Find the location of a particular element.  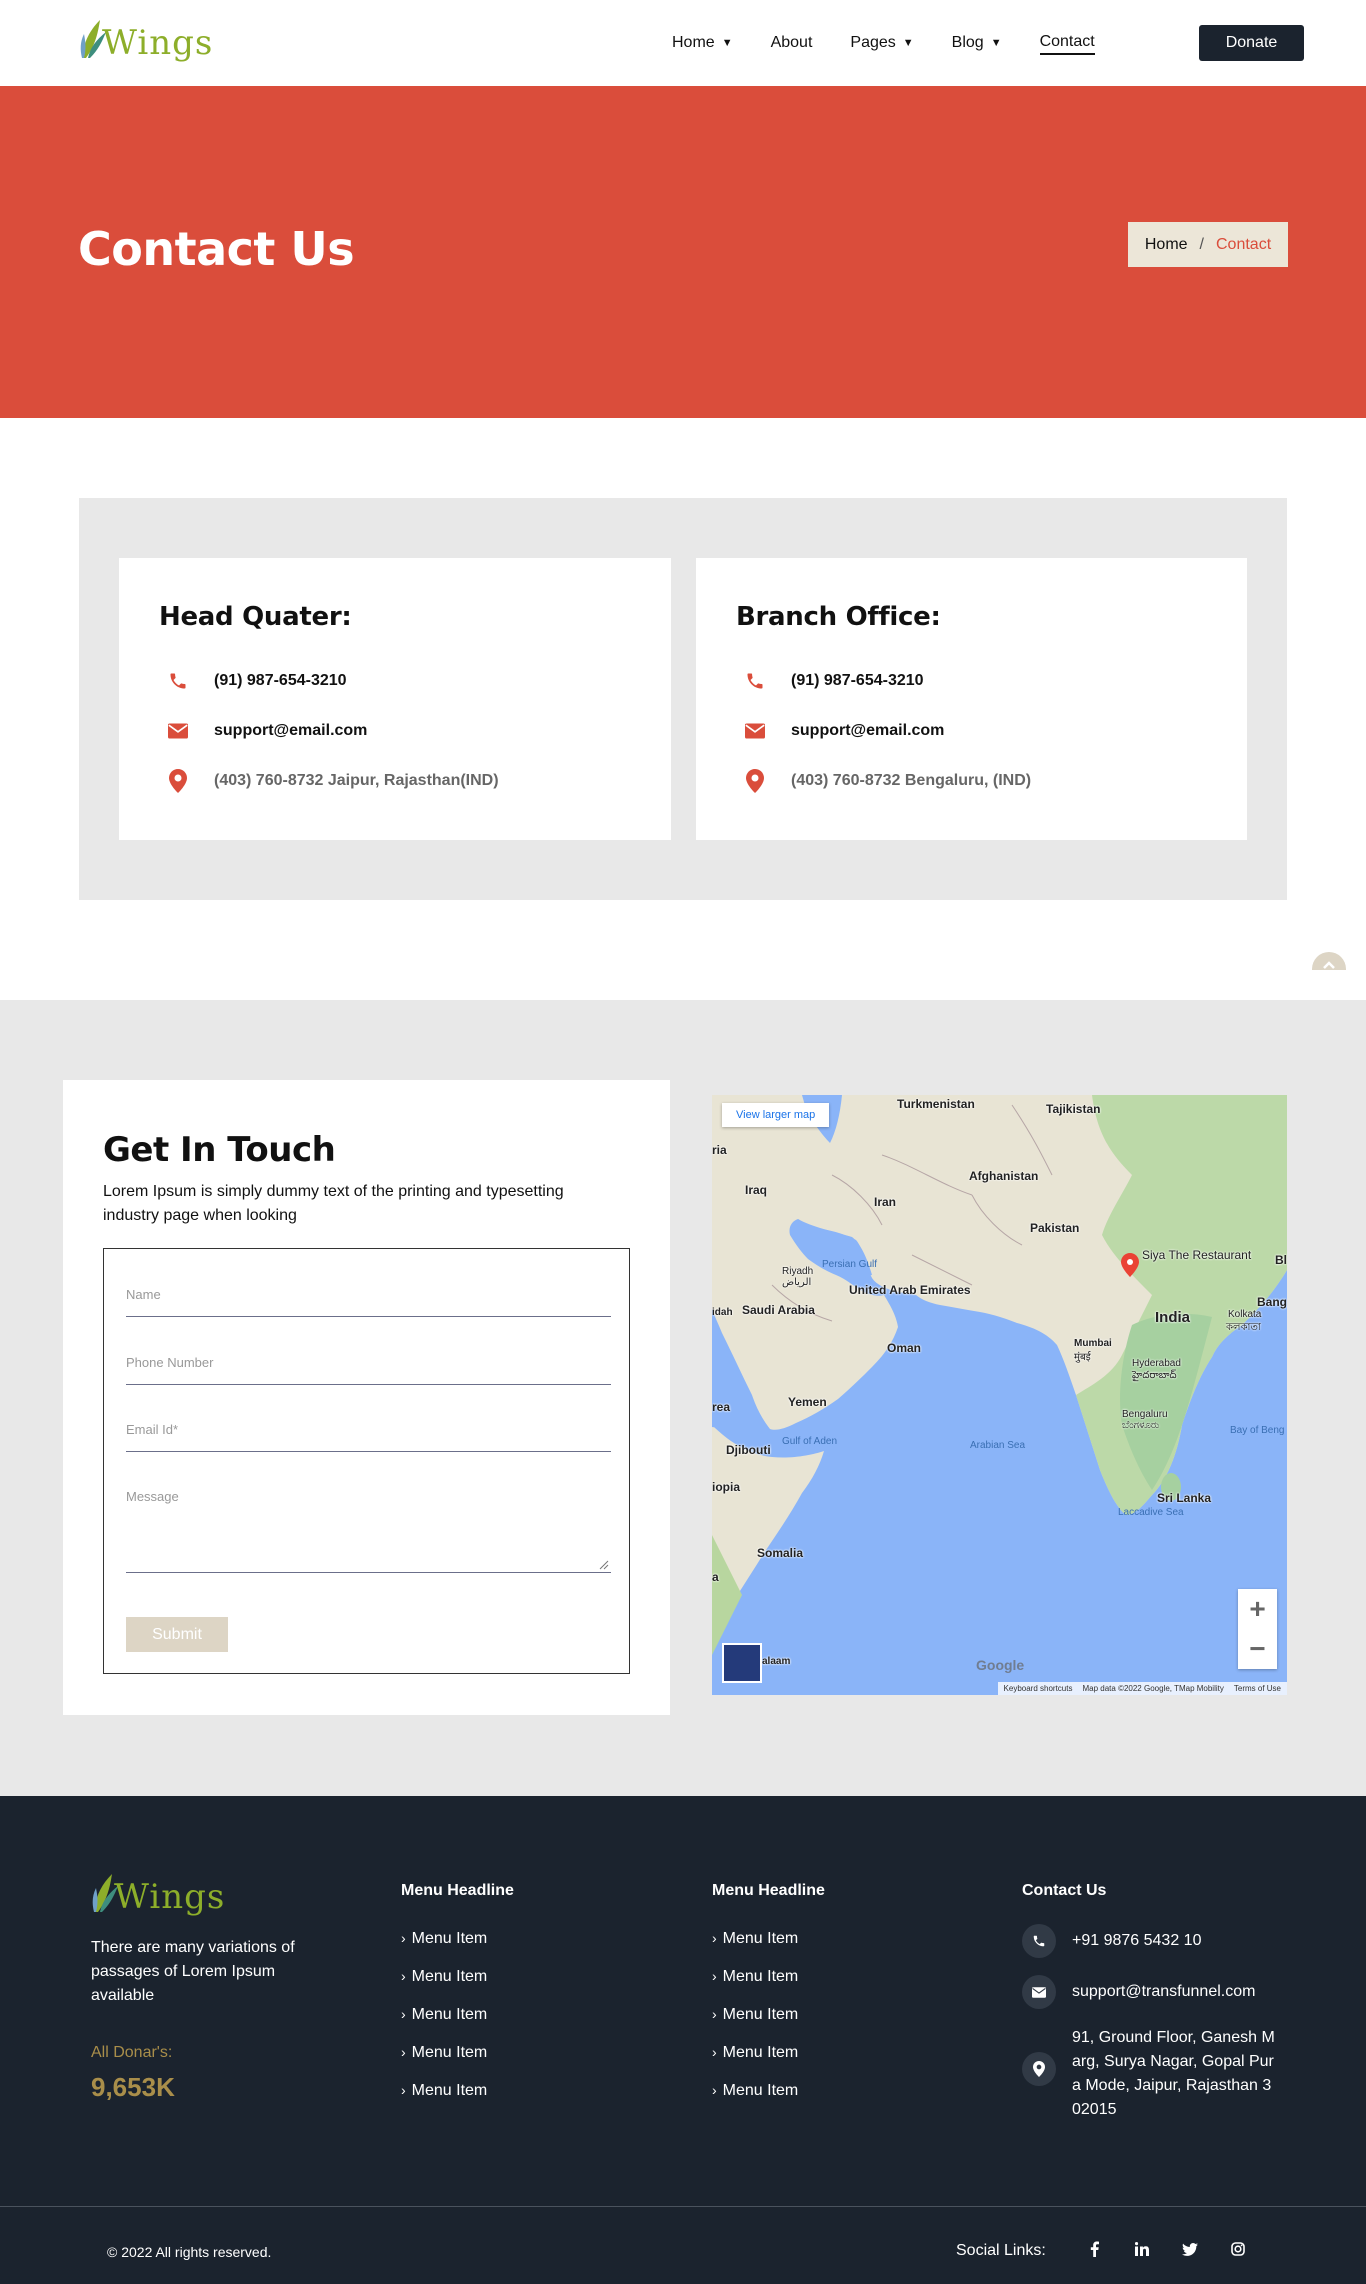

nav-blog: Blog ▼ is located at coordinates (977, 43).